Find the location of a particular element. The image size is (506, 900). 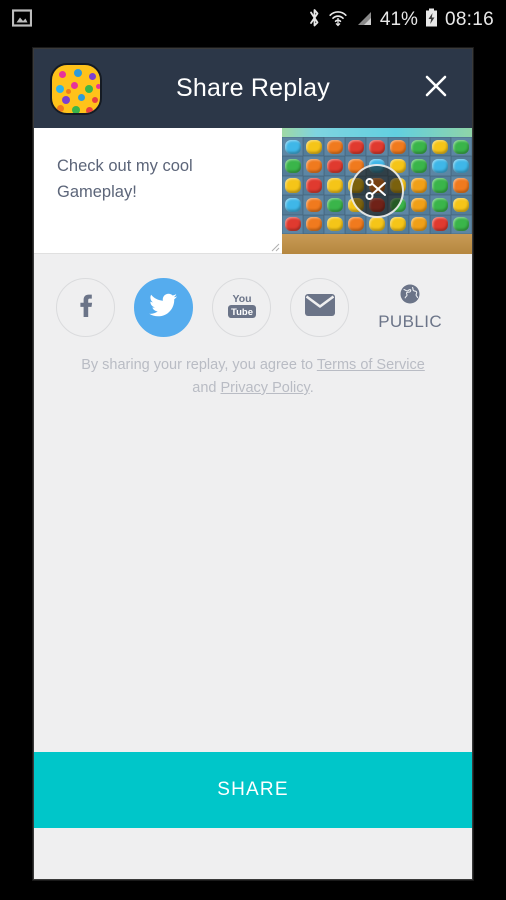

facebook-icon is located at coordinates (86, 307).